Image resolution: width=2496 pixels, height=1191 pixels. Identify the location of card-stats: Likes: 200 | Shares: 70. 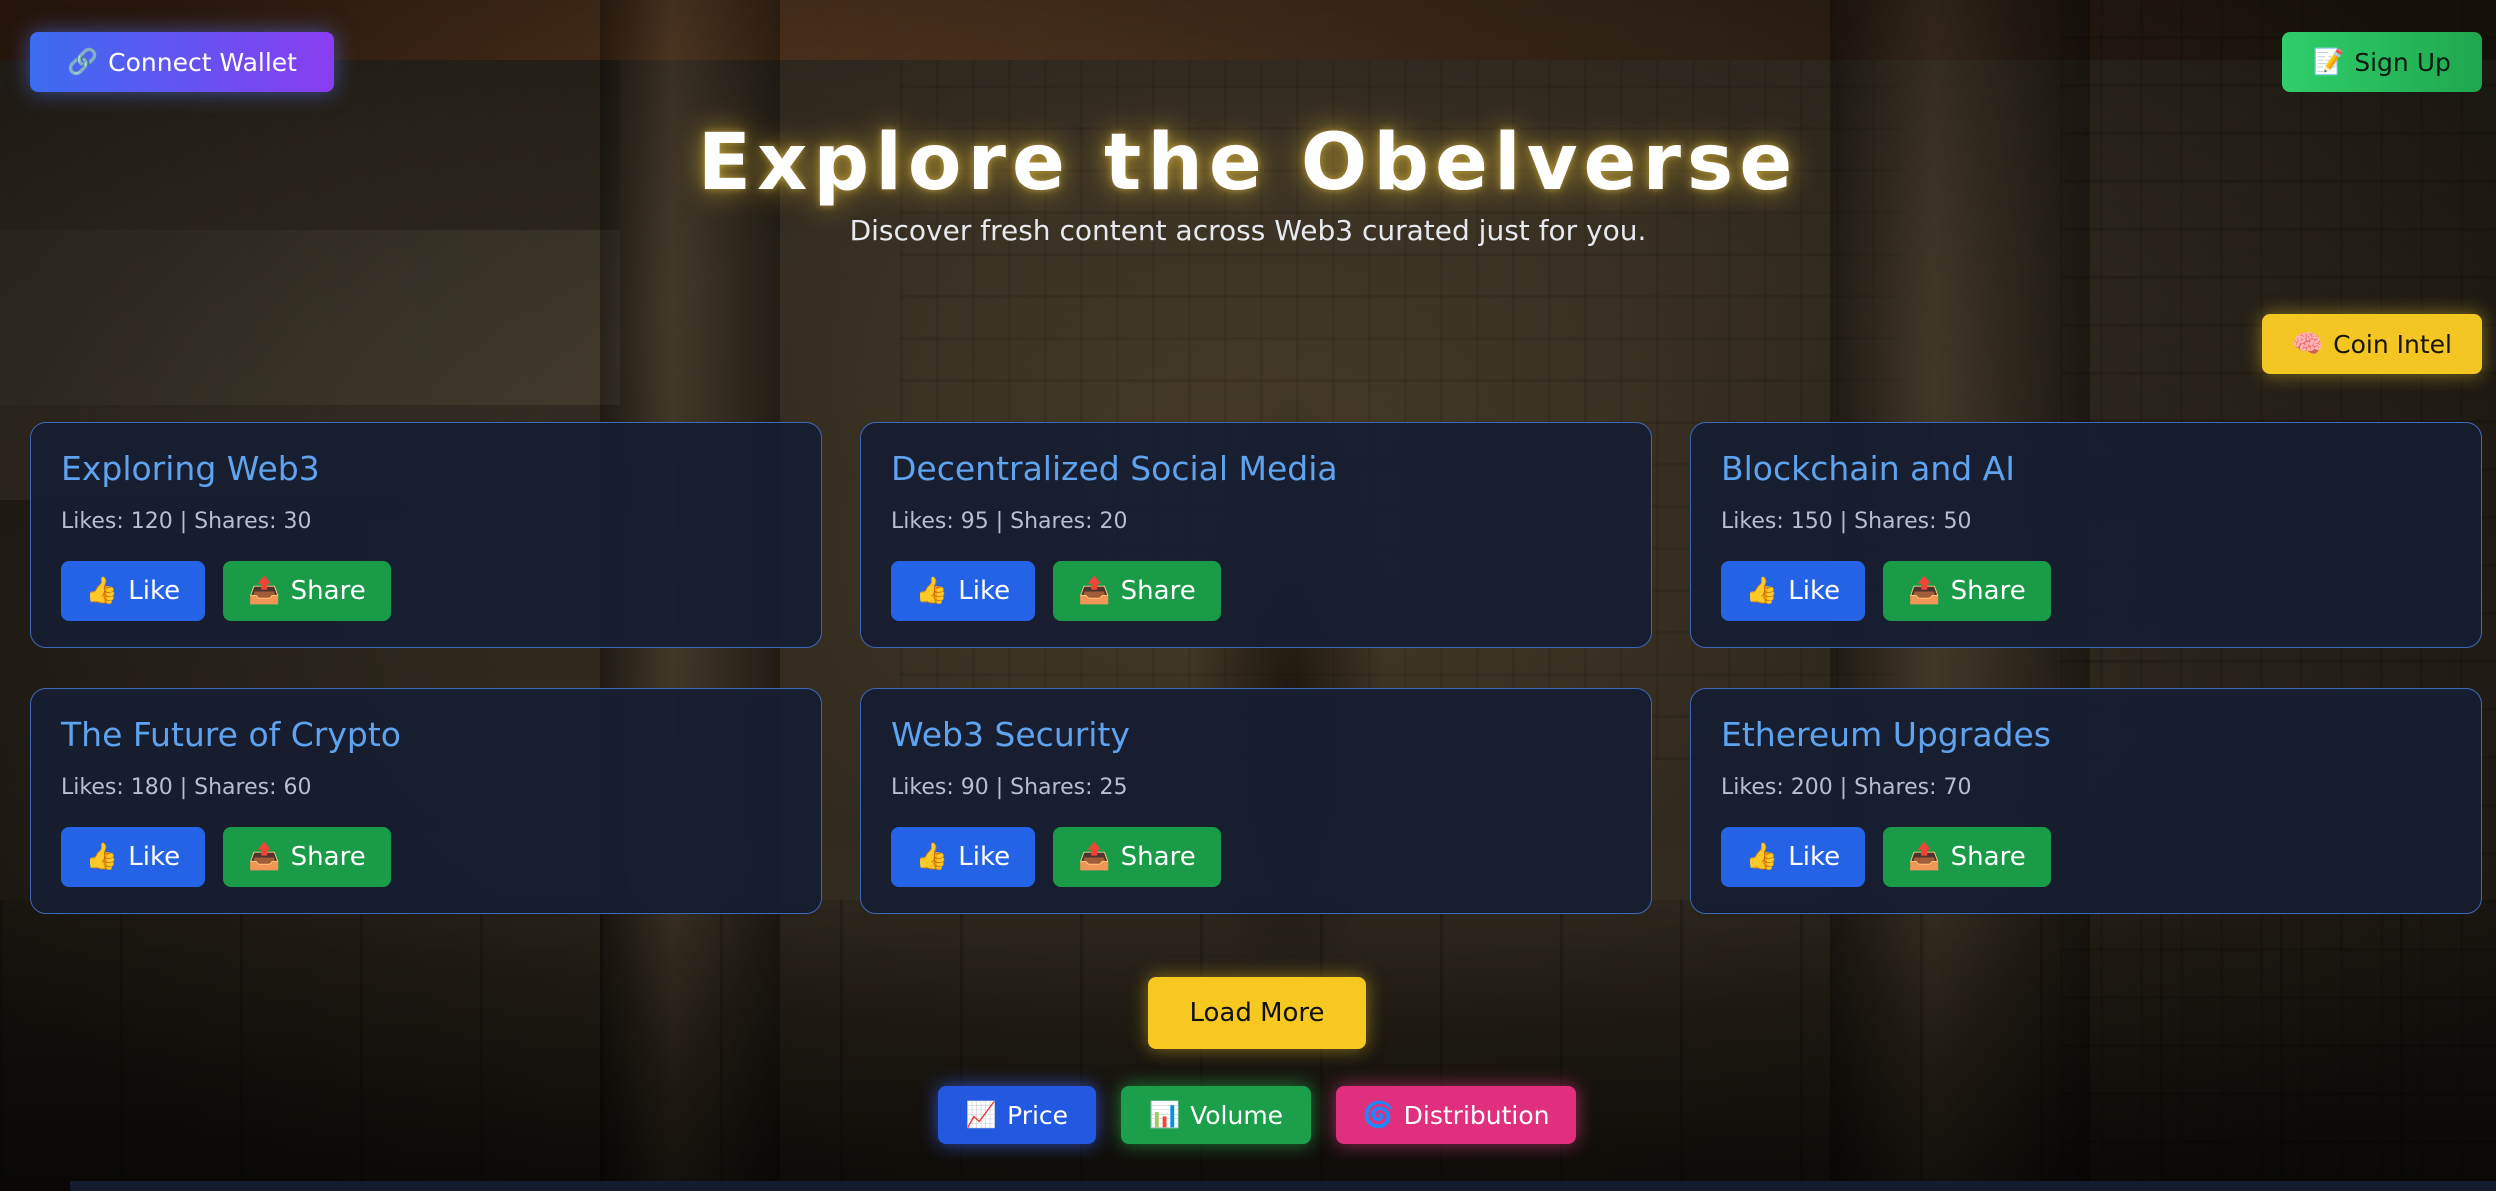
(1846, 787).